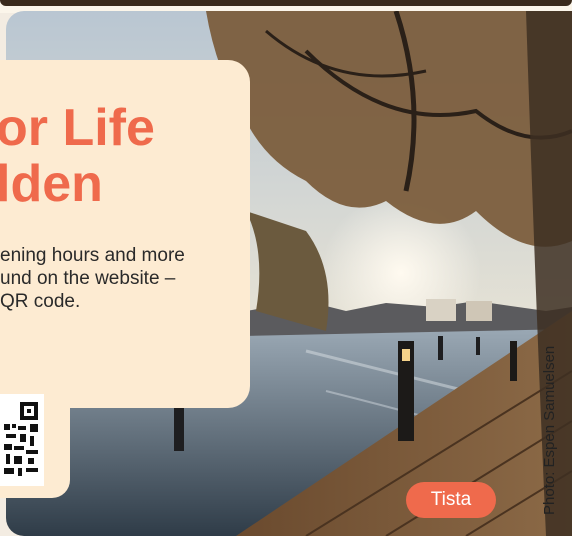  Describe the element at coordinates (549, 430) in the screenshot. I see `photo-credit: Photo: Espen Samuelsen` at that location.